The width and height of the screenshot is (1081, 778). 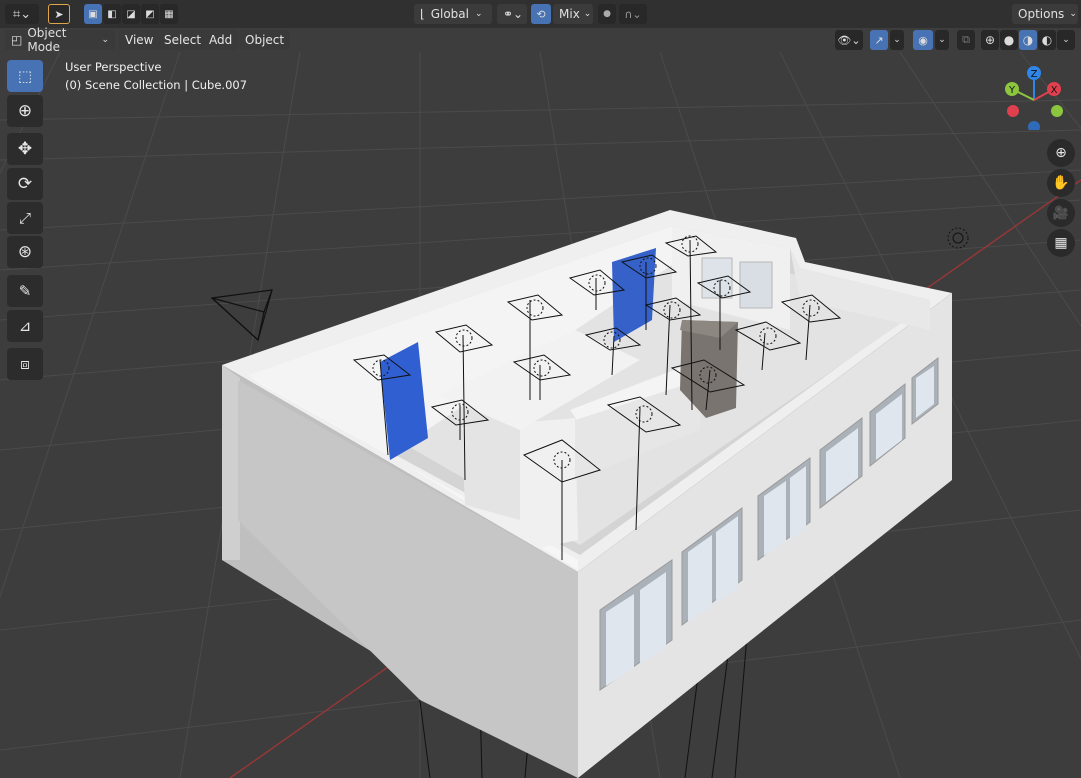 I want to click on gizmo-x-label: X, so click(x=1054, y=90).